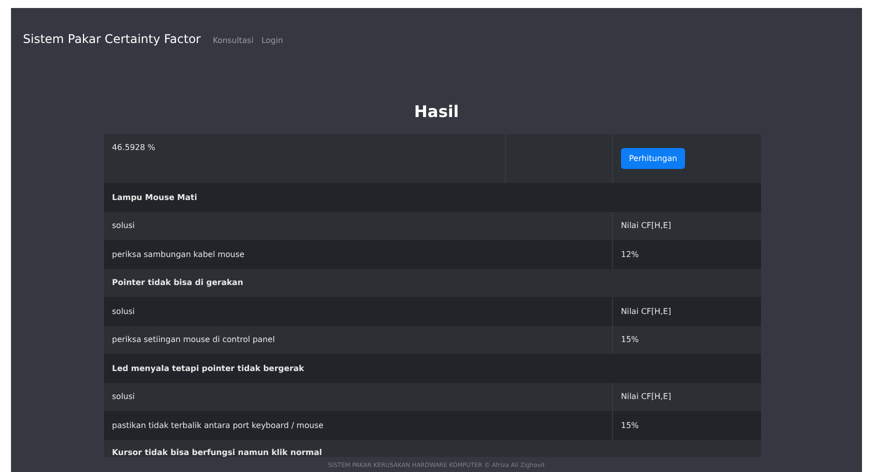  Describe the element at coordinates (432, 448) in the screenshot. I see `symptom-title: Kursor tidak bisa berfungsi namun klik normal` at that location.